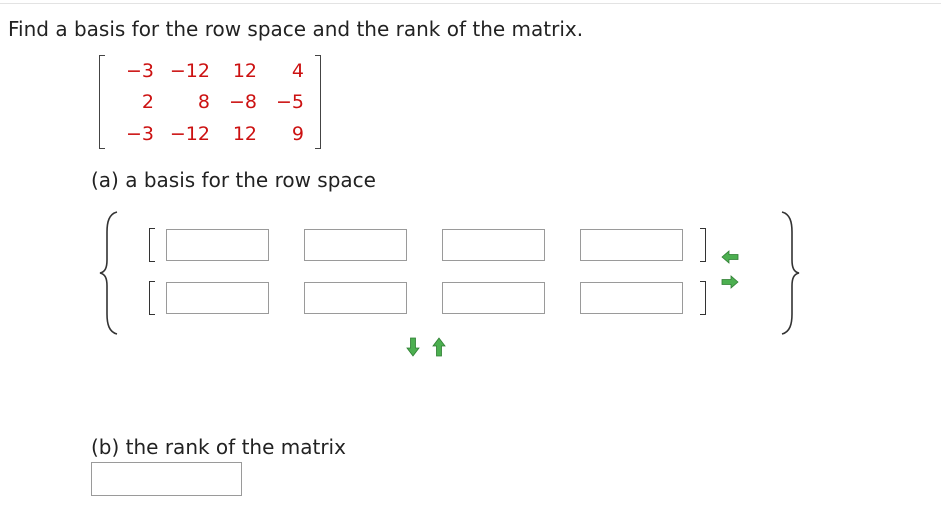  Describe the element at coordinates (297, 71) in the screenshot. I see `matrix-cell: 4` at that location.